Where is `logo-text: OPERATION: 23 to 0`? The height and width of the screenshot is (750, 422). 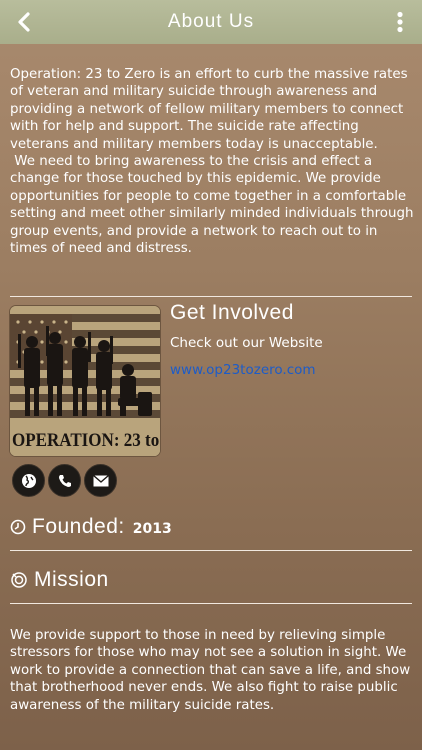 logo-text: OPERATION: 23 to 0 is located at coordinates (86, 440).